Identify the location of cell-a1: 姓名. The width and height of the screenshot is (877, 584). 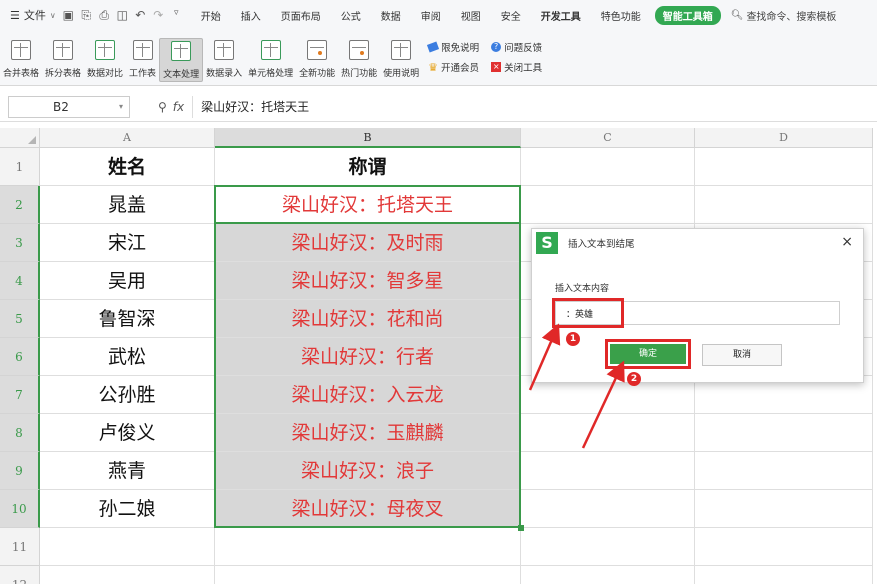
(127, 167).